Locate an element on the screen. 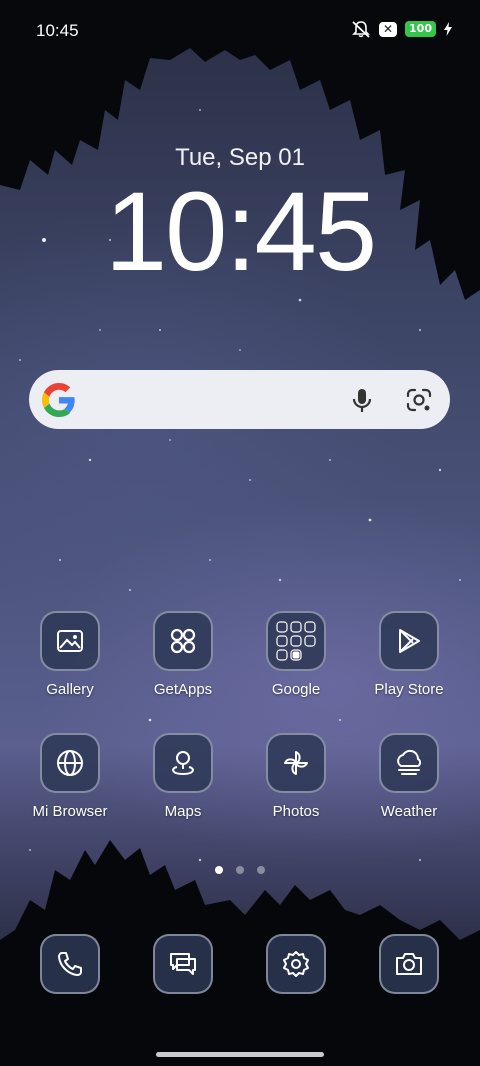 Image resolution: width=480 pixels, height=1066 pixels. charging-bolt-icon is located at coordinates (448, 29).